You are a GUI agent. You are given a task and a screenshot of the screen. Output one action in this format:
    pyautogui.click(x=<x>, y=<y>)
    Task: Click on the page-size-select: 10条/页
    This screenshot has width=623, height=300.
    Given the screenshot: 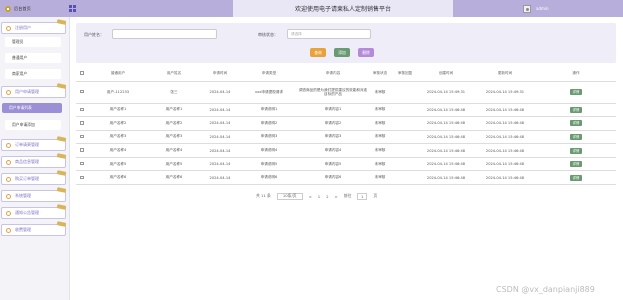 What is the action you would take?
    pyautogui.click(x=289, y=196)
    